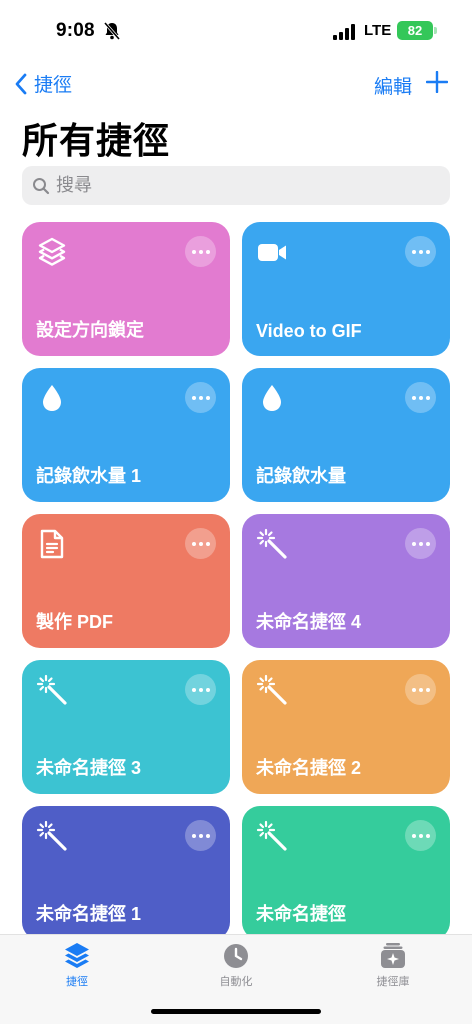 The image size is (472, 1024). What do you see at coordinates (126, 435) in the screenshot?
I see `shortcut-card: 記錄飲水量 1` at bounding box center [126, 435].